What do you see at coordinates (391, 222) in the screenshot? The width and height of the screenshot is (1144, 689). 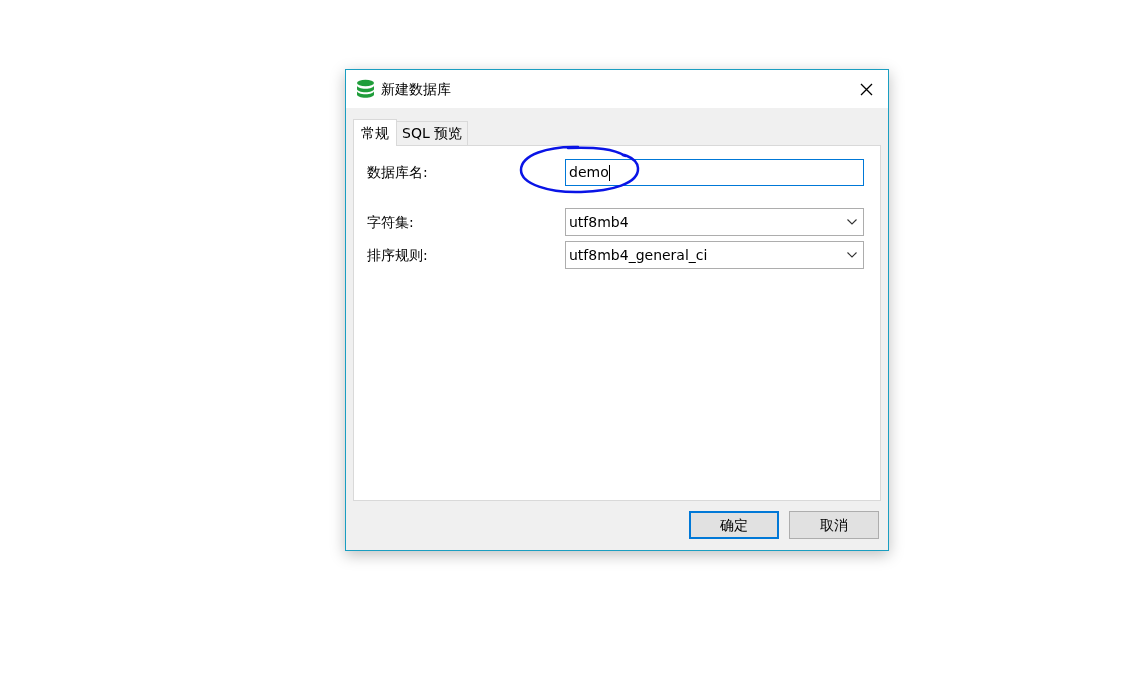 I see `field-label: 字符集:` at bounding box center [391, 222].